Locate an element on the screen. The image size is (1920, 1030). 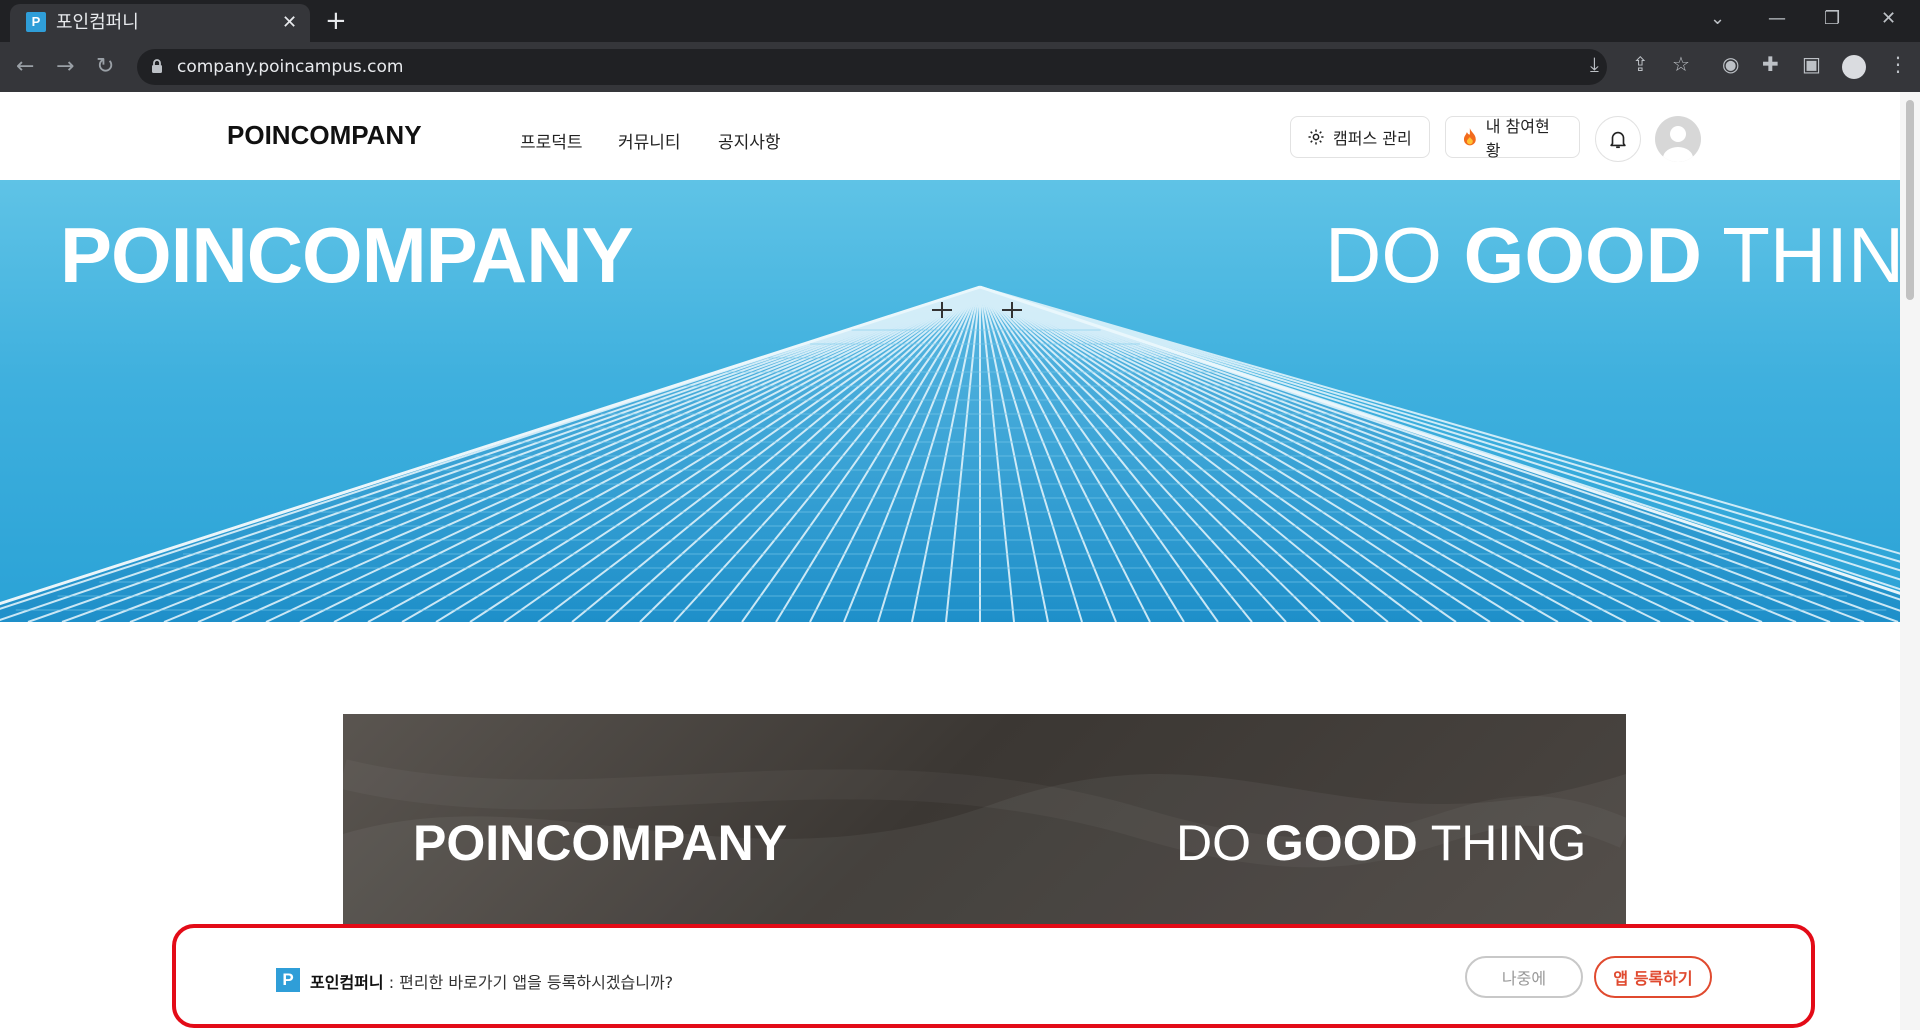
banner-slogan: DO GOOD THING is located at coordinates (1381, 843).